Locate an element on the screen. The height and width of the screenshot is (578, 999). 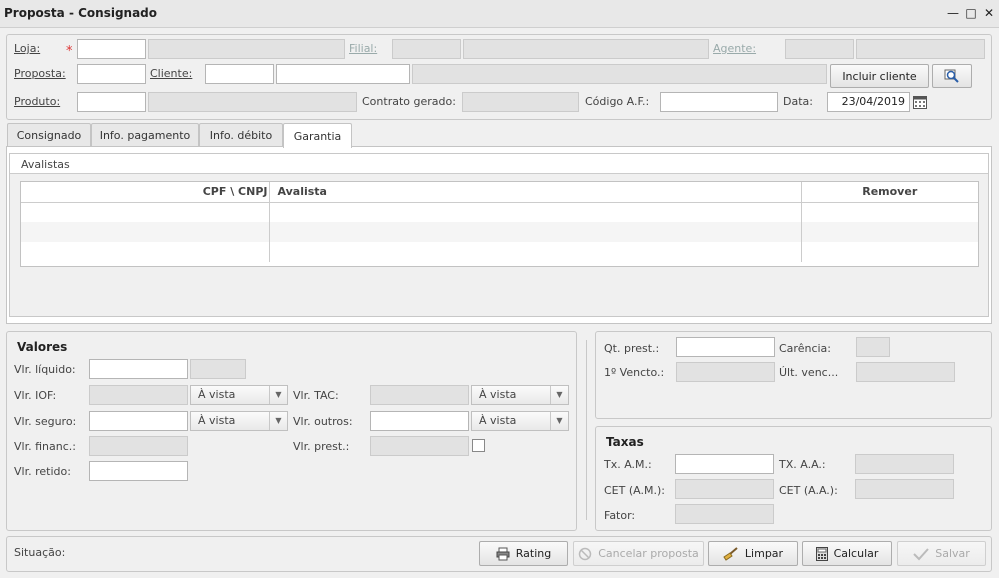
seguro-payment-select: À vista ▼ is located at coordinates (239, 421).